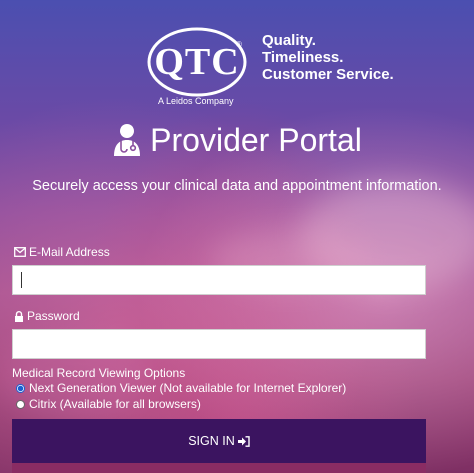 The image size is (474, 473). What do you see at coordinates (256, 139) in the screenshot?
I see `page-title: Provider Portal` at bounding box center [256, 139].